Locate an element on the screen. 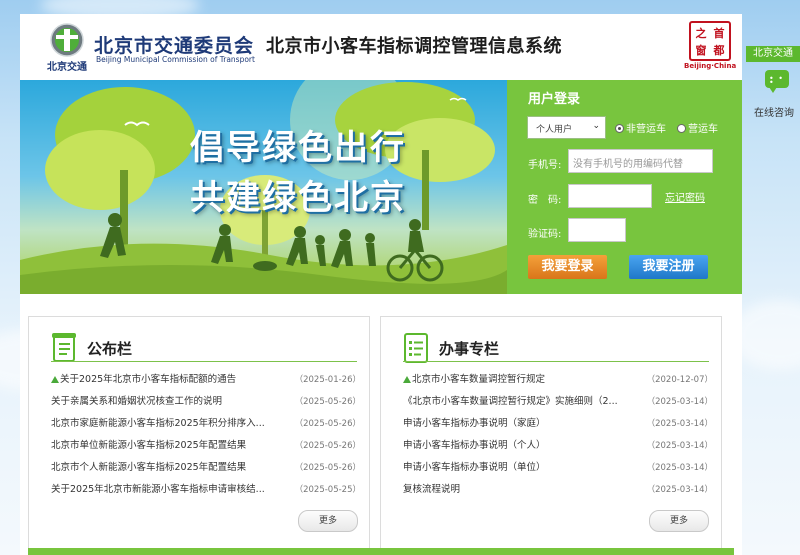 The image size is (800, 555). list-item: 北京市单位新能源小客车指标2025年配置结果 （2025-05-26） is located at coordinates (206, 446).